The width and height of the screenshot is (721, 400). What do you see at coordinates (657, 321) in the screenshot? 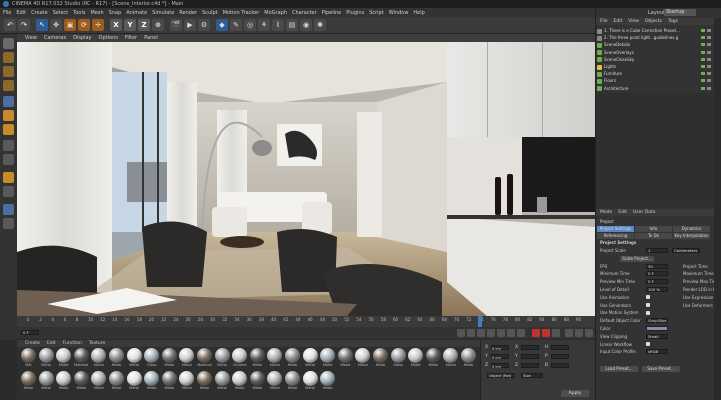
I see `setting-value-field: Gray-Blue` at bounding box center [657, 321].